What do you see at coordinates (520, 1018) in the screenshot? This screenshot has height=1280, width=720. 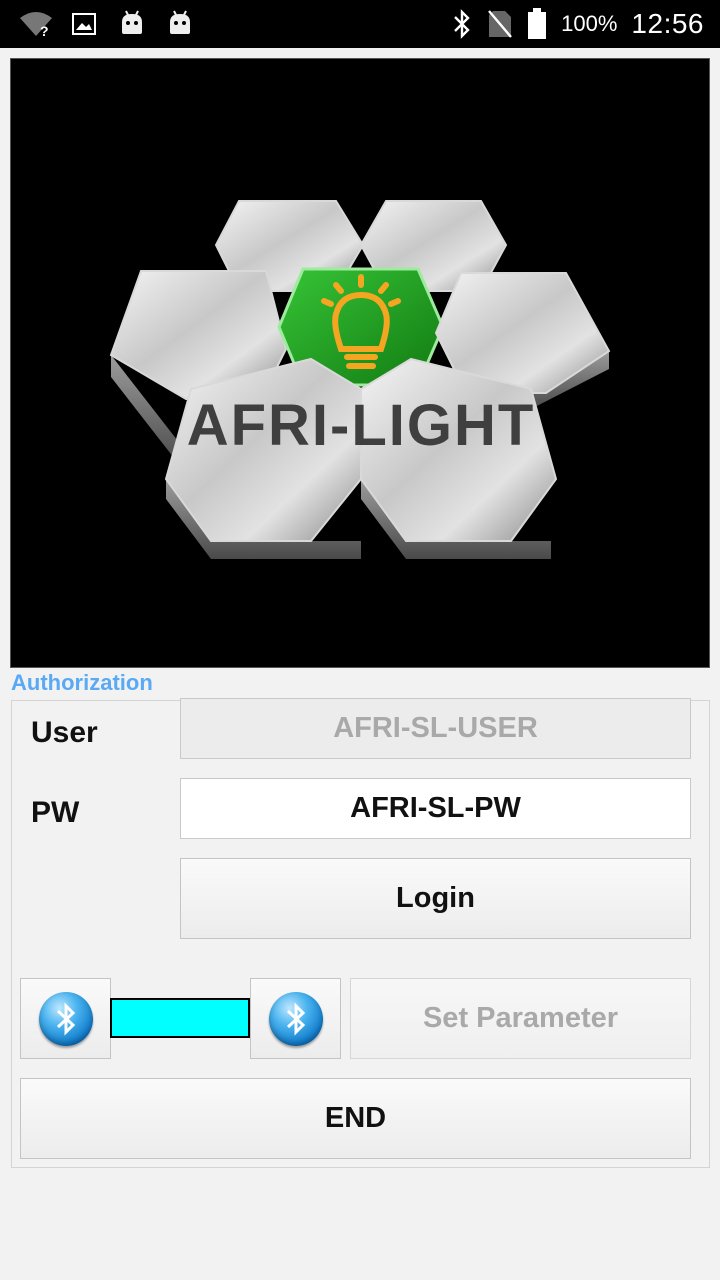 I see `set-parameter-button: Set Parameter` at bounding box center [520, 1018].